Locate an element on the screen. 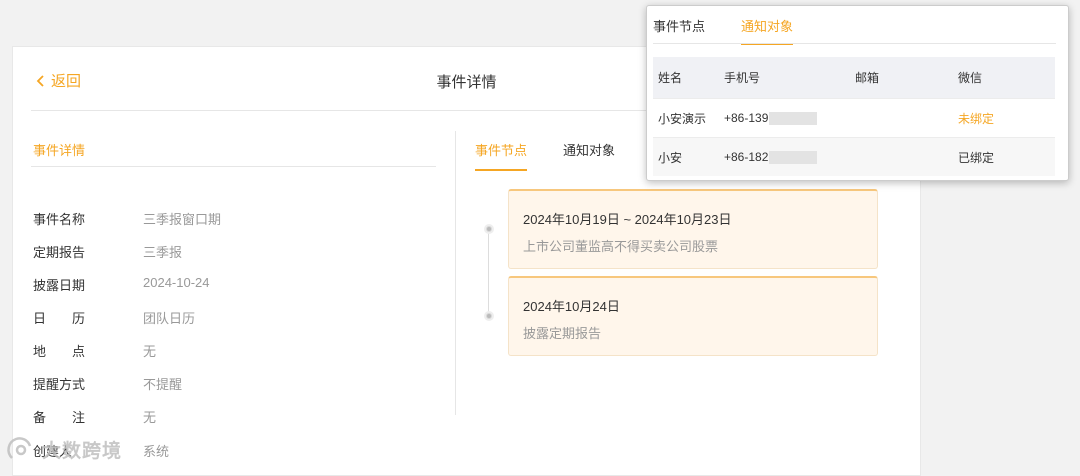 Image resolution: width=1080 pixels, height=476 pixels. phone-prefix: +86-139 is located at coordinates (746, 118).